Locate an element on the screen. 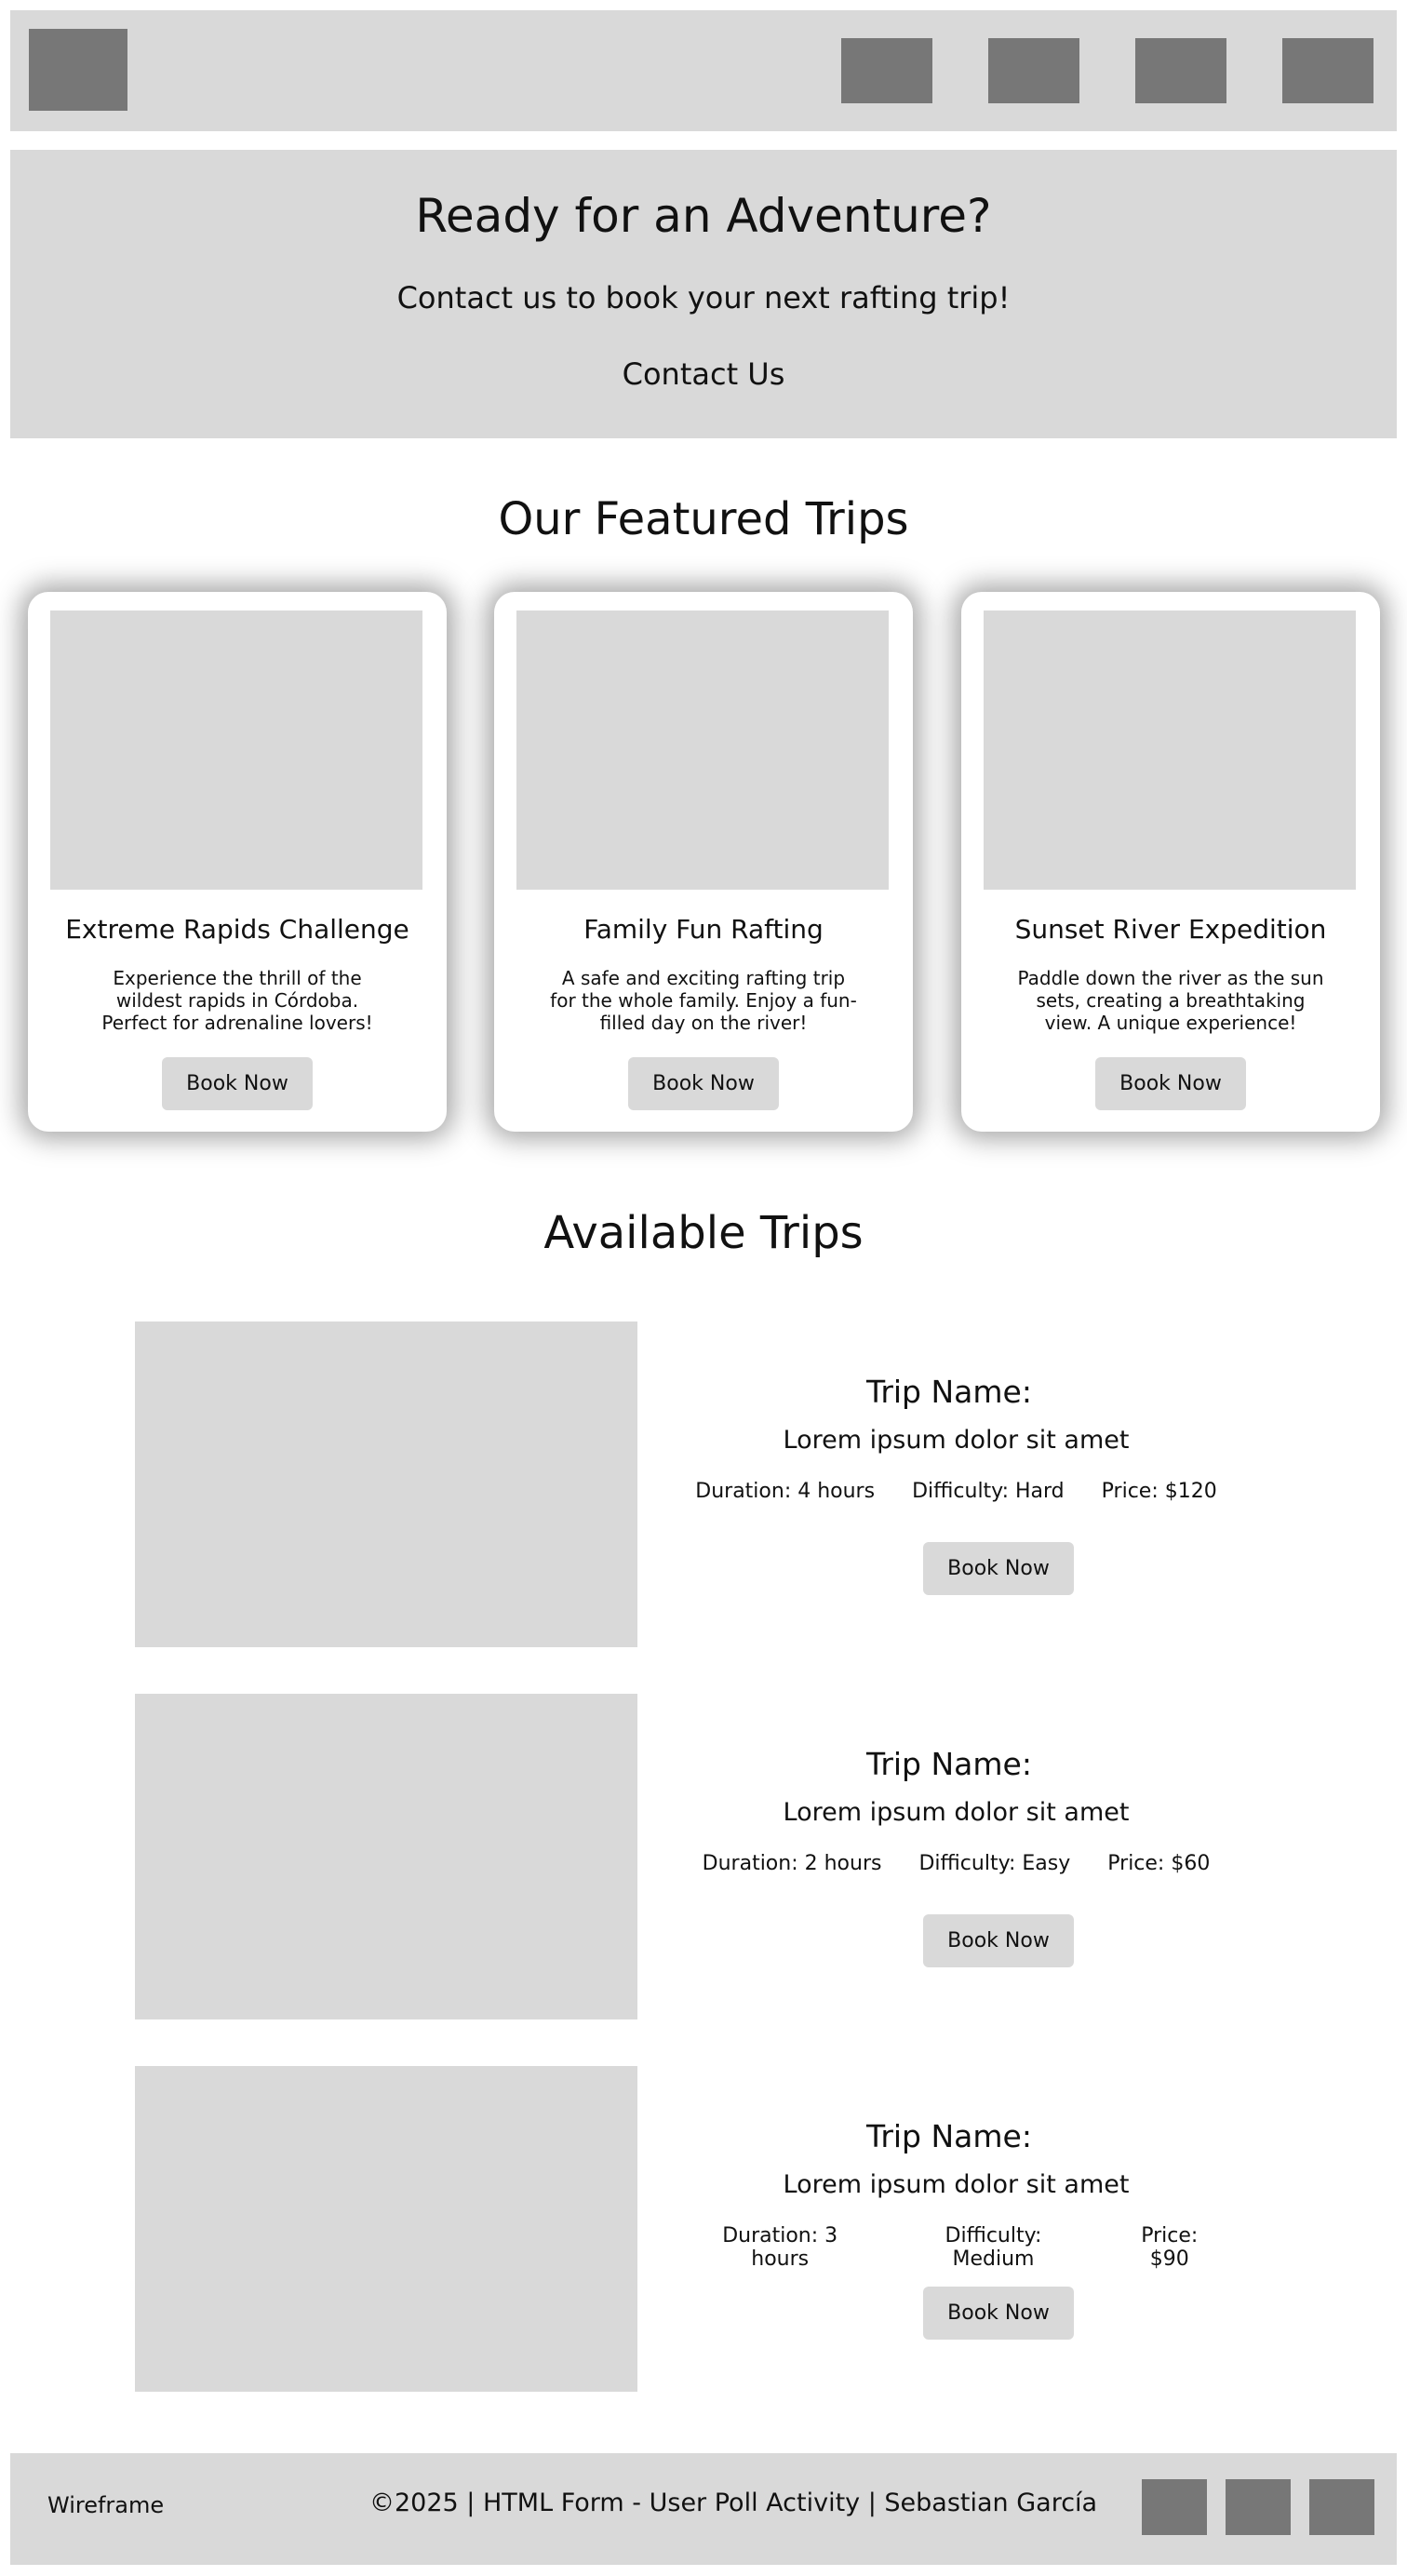 This screenshot has height=2576, width=1407. card-title: Extreme Rapids Challenge is located at coordinates (237, 929).